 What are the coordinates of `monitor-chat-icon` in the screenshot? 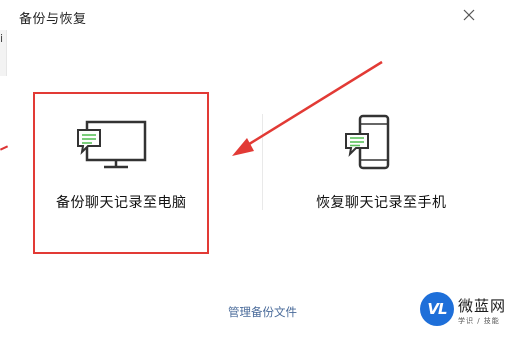 It's located at (112, 144).